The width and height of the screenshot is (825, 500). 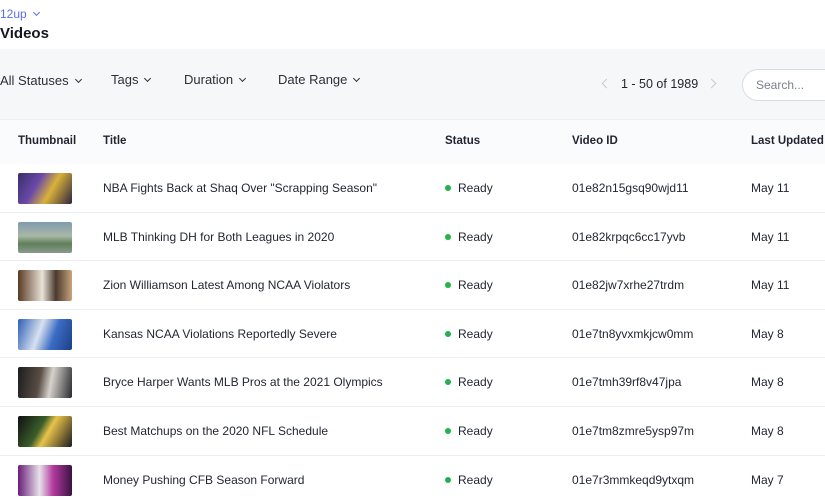 What do you see at coordinates (114, 141) in the screenshot?
I see `column-header-title: Title` at bounding box center [114, 141].